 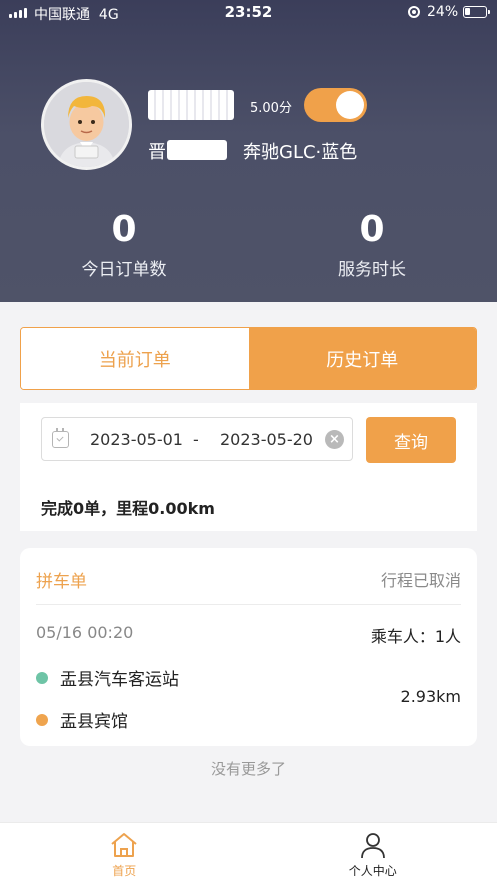 I want to click on date-range-picker: 2023-05-01 - 2023-05-20 ×, so click(x=197, y=439).